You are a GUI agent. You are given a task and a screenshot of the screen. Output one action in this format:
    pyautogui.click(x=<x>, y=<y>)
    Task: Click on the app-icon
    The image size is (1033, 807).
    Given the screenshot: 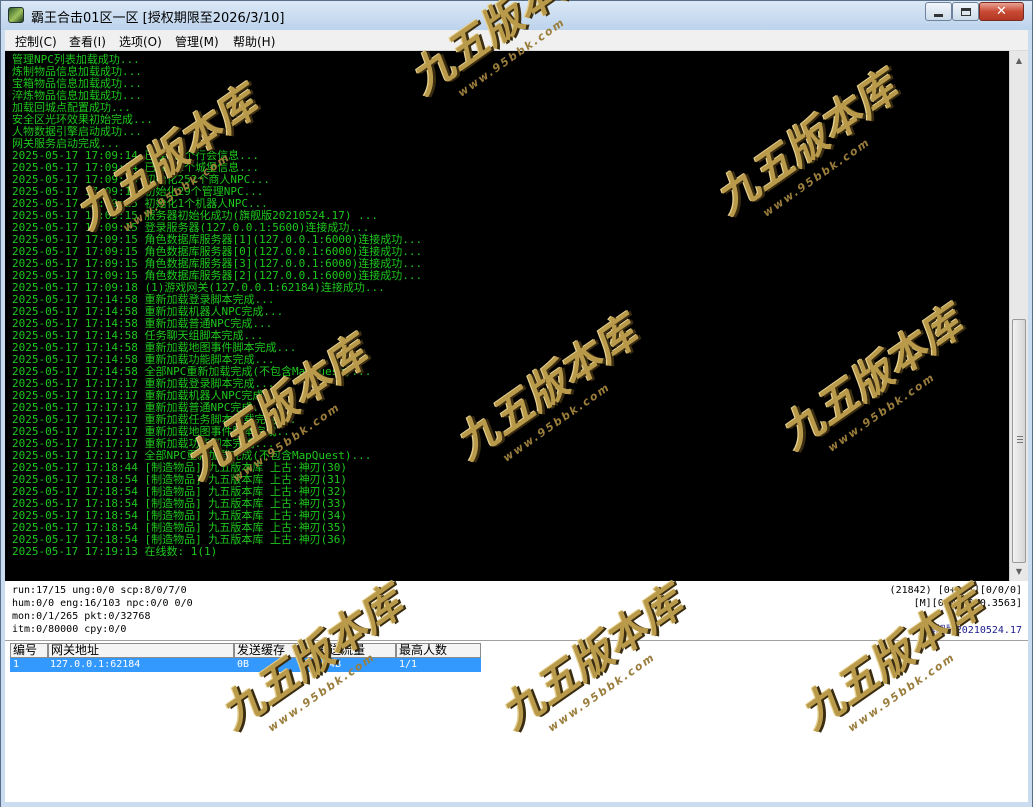 What is the action you would take?
    pyautogui.click(x=16, y=15)
    